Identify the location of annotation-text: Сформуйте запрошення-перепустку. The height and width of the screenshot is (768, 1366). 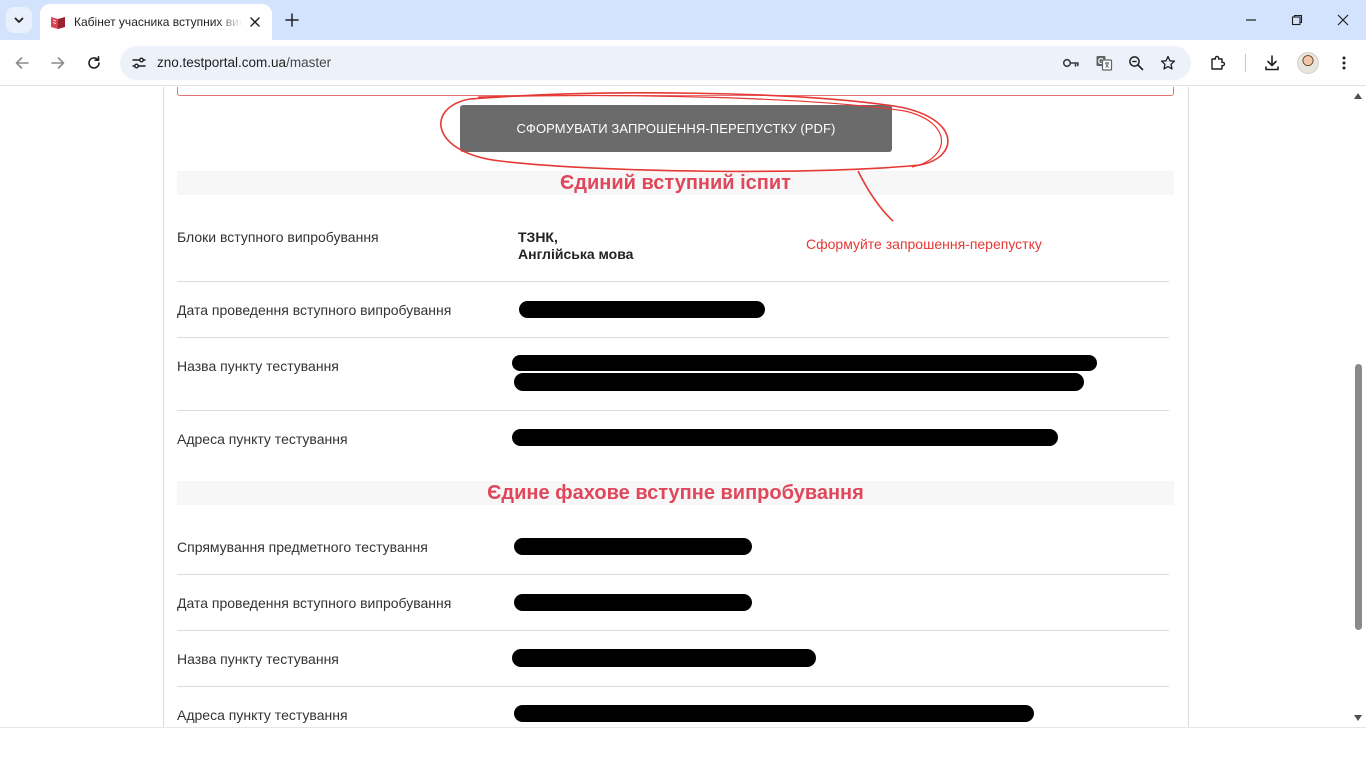
(924, 244).